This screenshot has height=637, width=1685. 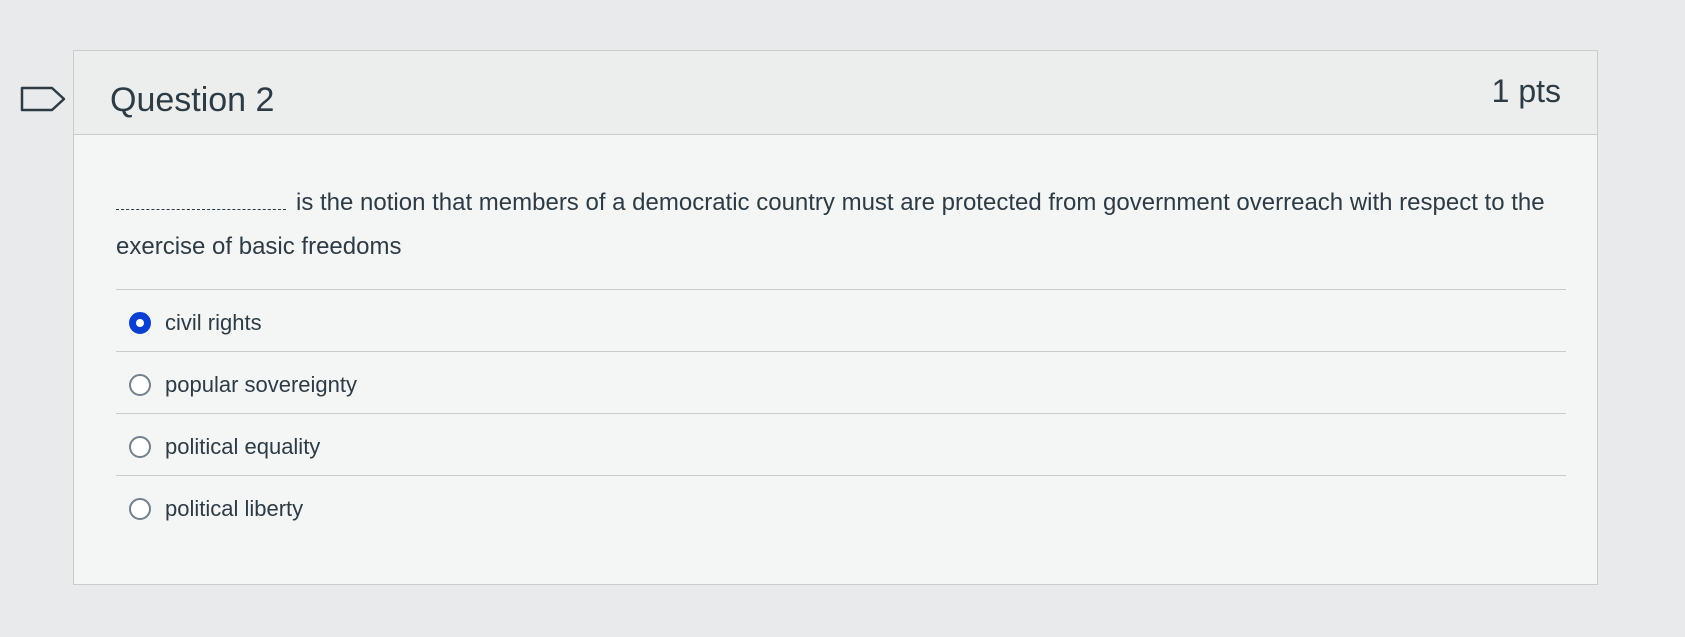 I want to click on answer-option-political-equality: political equality, so click(x=224, y=447).